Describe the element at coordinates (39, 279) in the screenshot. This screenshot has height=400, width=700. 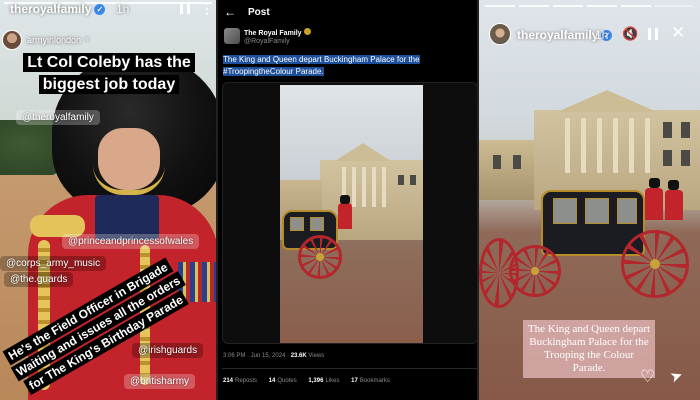
I see `mention-tag-the-guards: @the.guards` at that location.